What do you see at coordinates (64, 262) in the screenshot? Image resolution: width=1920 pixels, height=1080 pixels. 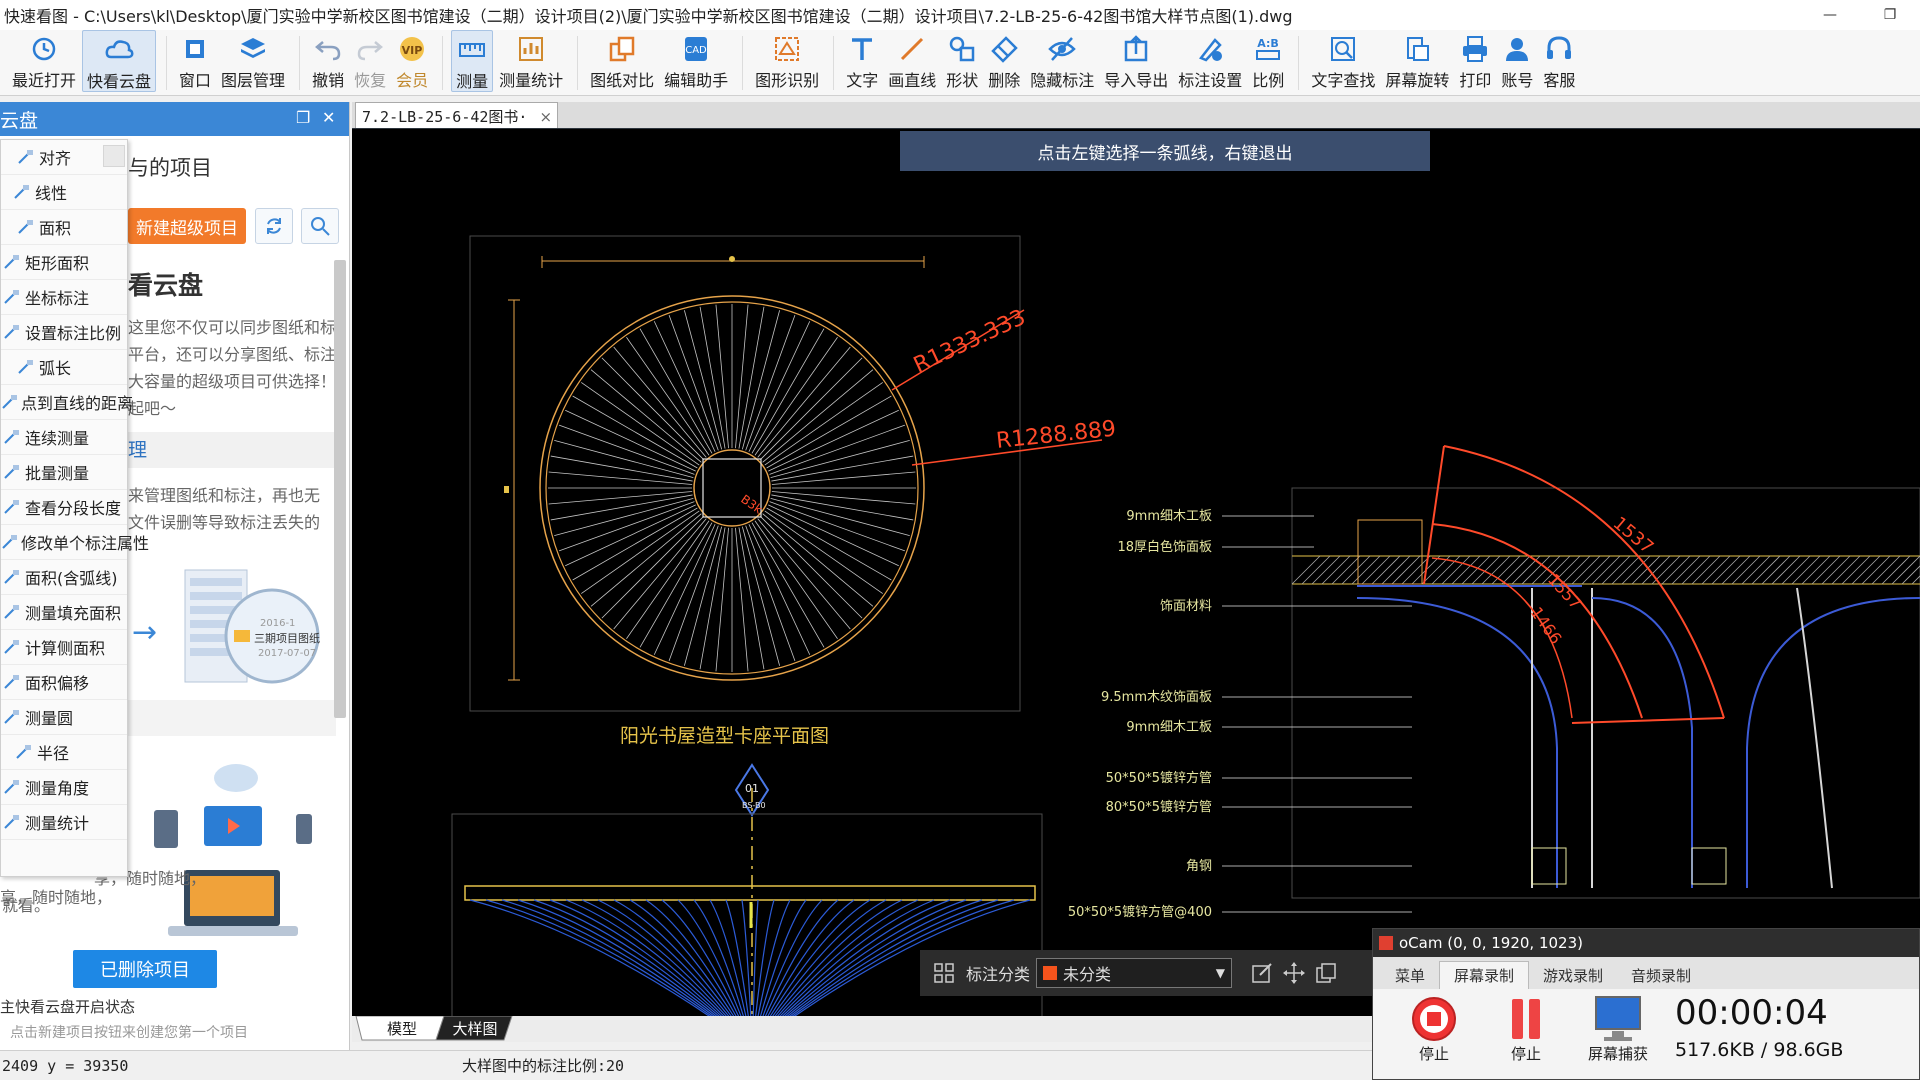 I see `measure-menu-item: 矩形面积` at bounding box center [64, 262].